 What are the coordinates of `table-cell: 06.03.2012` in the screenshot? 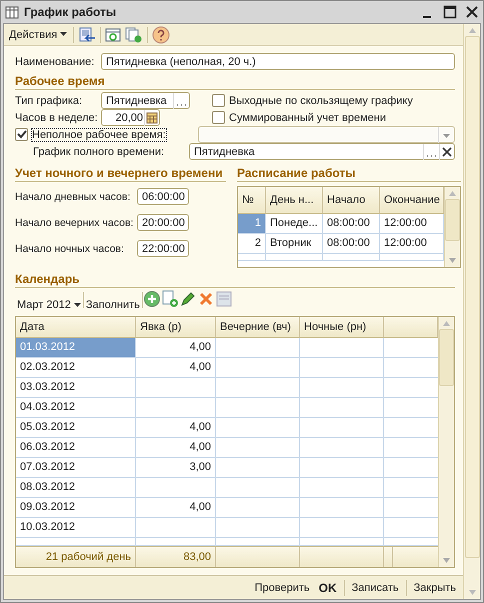 It's located at (76, 447).